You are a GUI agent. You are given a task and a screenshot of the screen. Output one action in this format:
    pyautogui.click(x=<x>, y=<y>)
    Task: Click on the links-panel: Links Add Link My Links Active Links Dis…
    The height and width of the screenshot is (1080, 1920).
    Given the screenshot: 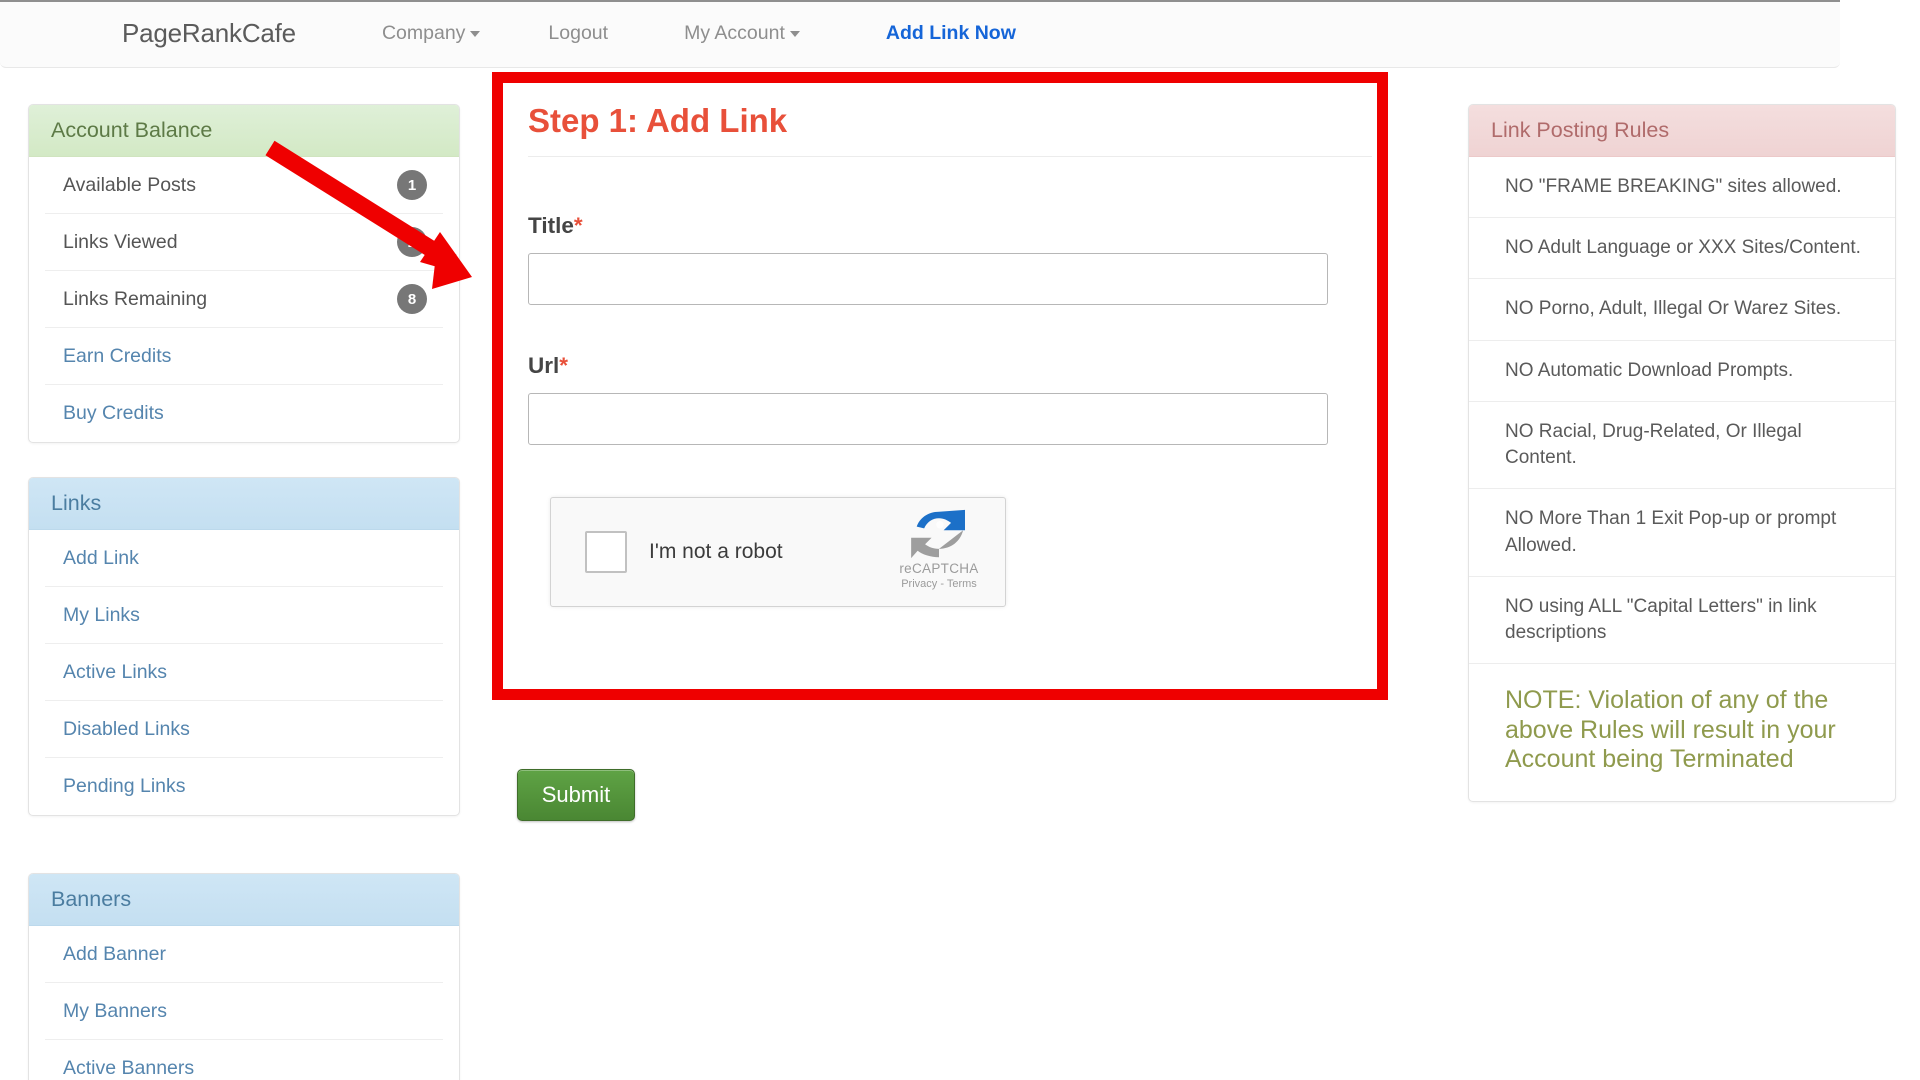 What is the action you would take?
    pyautogui.click(x=244, y=646)
    